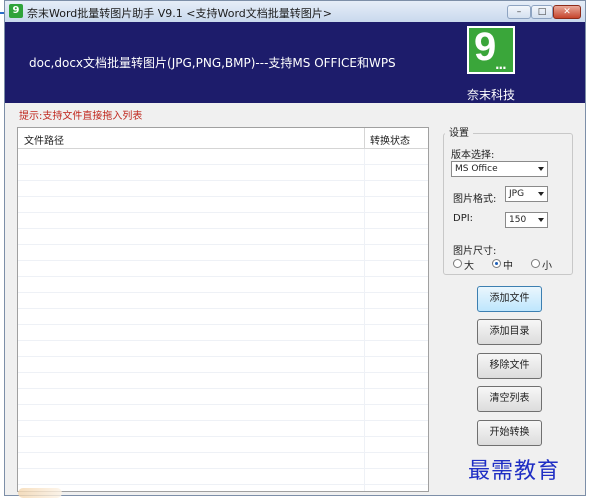 The height and width of the screenshot is (499, 590). I want to click on size-radio-medium, so click(496, 263).